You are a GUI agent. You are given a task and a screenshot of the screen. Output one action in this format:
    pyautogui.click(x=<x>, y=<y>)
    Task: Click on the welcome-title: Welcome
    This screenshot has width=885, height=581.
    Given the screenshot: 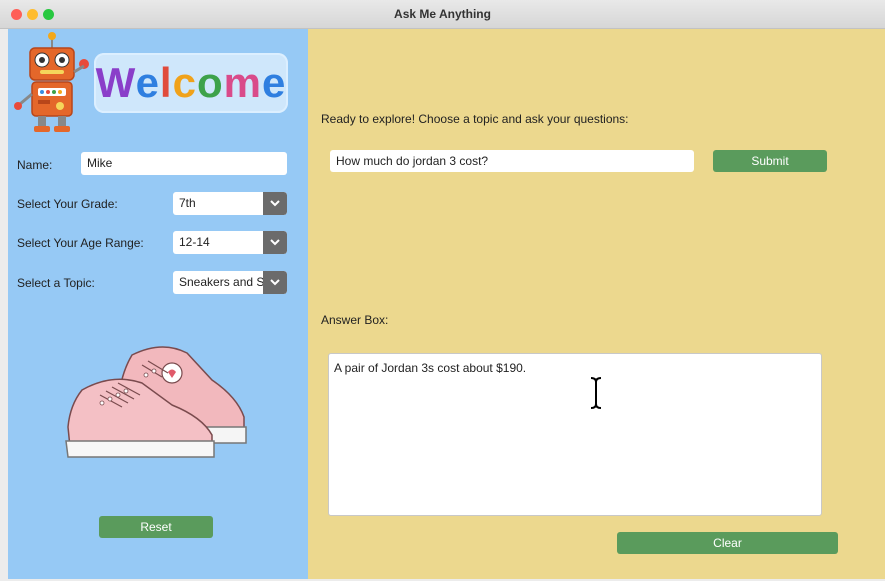 What is the action you would take?
    pyautogui.click(x=191, y=83)
    